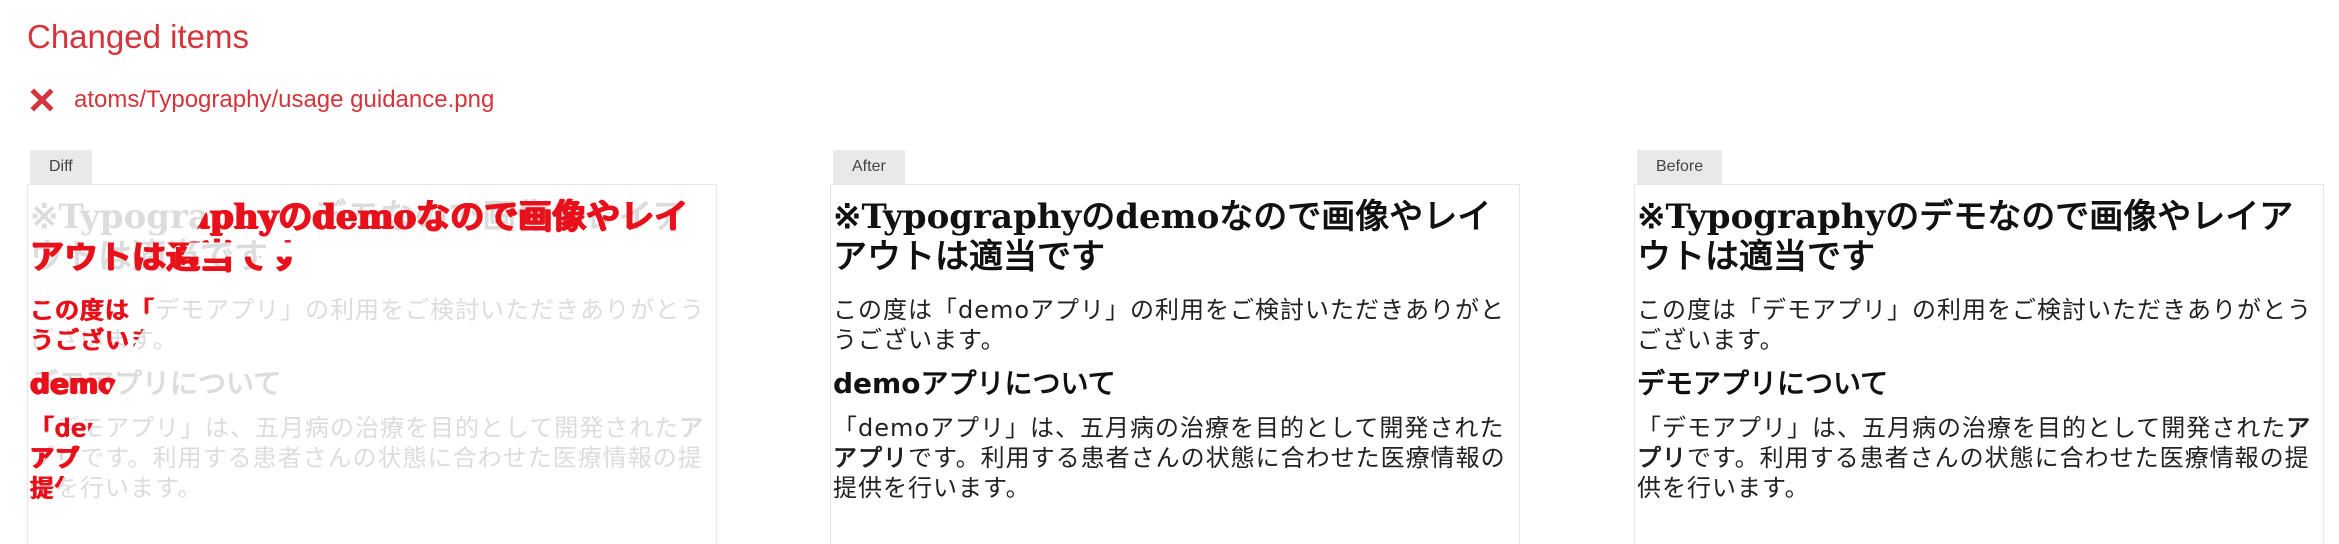 This screenshot has width=2339, height=544. I want to click on after-tab: After, so click(869, 167).